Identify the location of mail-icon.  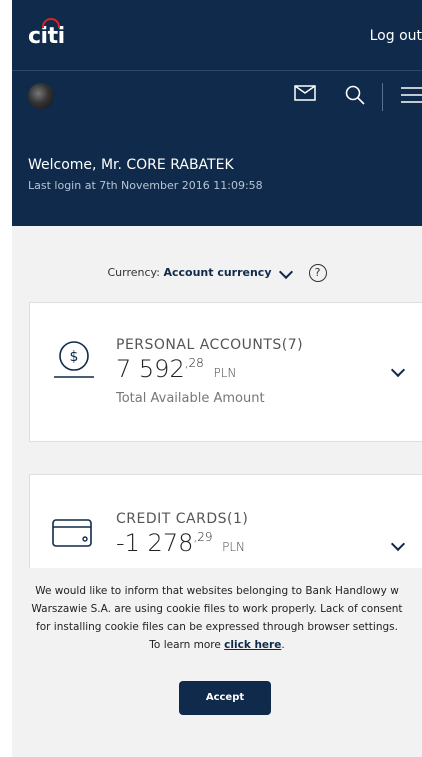
(305, 93).